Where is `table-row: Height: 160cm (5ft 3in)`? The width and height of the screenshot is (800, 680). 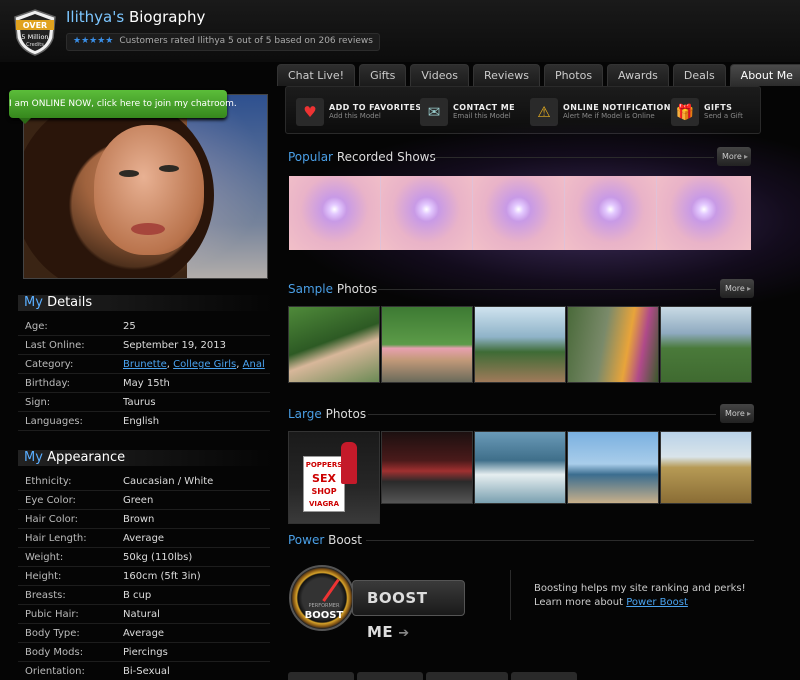 table-row: Height: 160cm (5ft 3in) is located at coordinates (144, 576).